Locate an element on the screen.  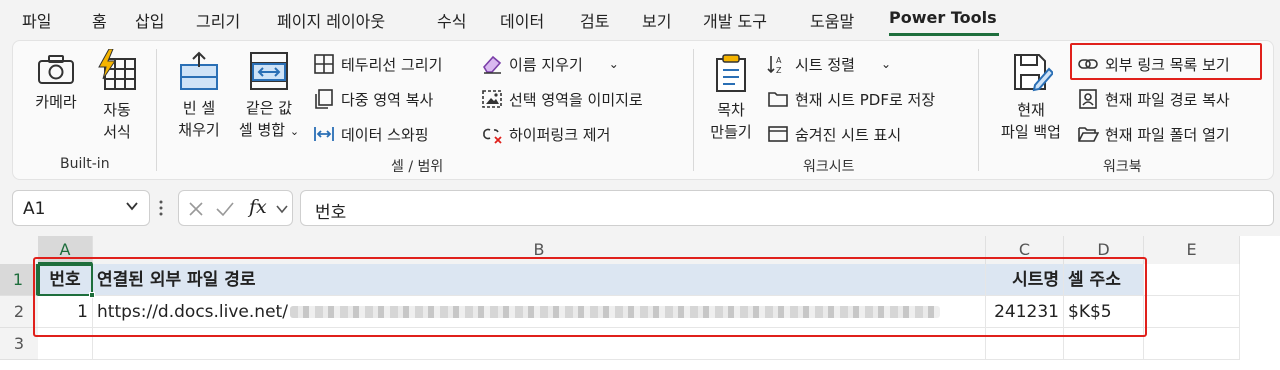
merge-same-label-2: 셀 병합 ⌄ is located at coordinates (269, 130).